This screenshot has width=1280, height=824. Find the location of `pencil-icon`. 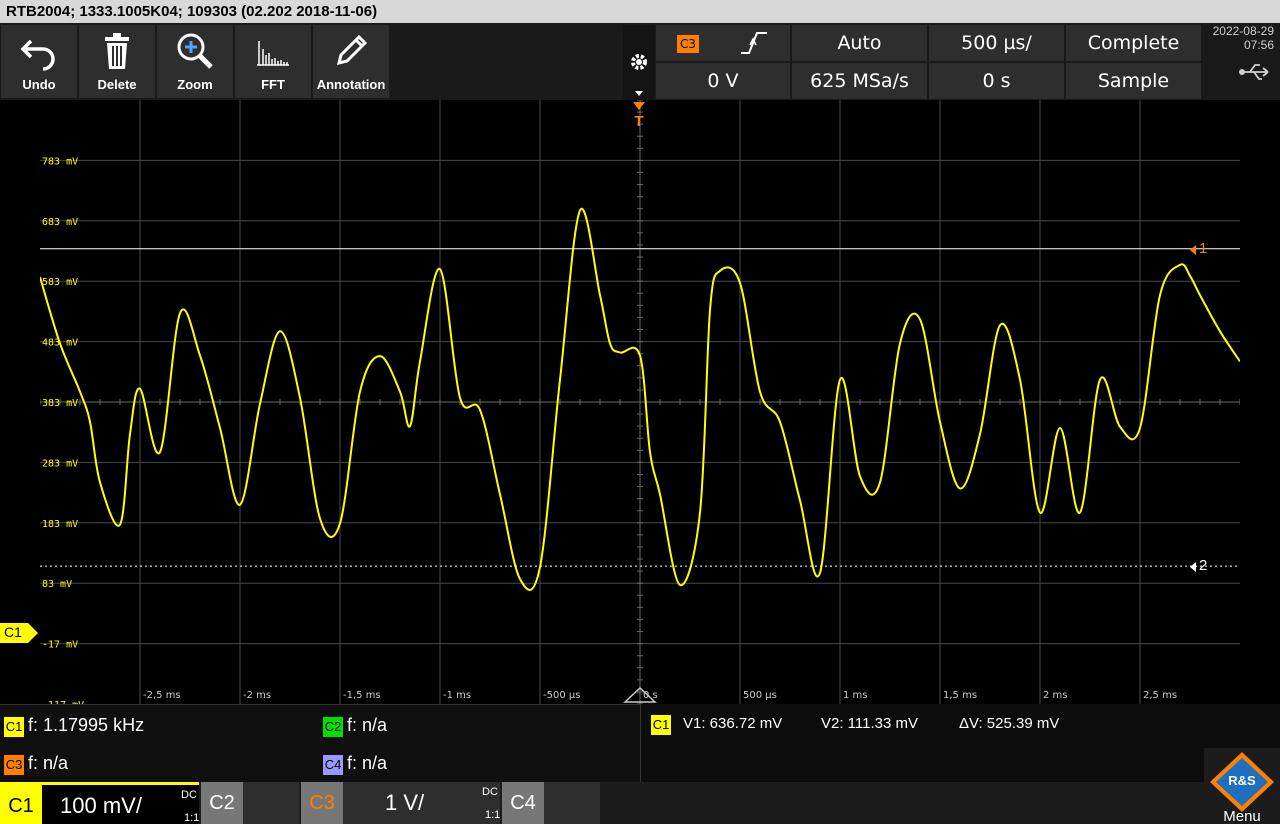

pencil-icon is located at coordinates (351, 51).